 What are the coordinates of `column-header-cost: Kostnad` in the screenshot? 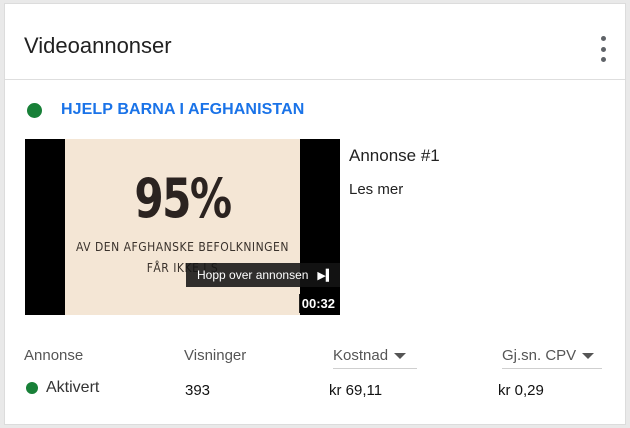 It's located at (375, 358).